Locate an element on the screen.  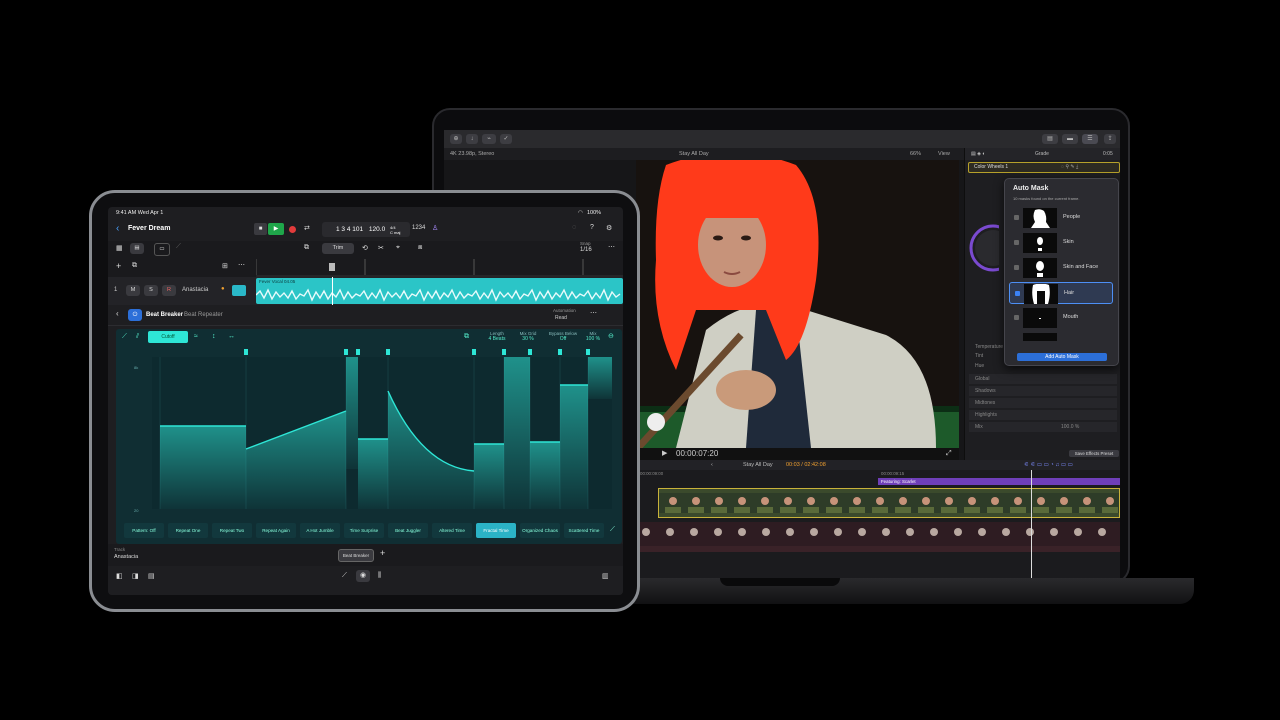
power-icon: ⏻ is located at coordinates (135, 315).